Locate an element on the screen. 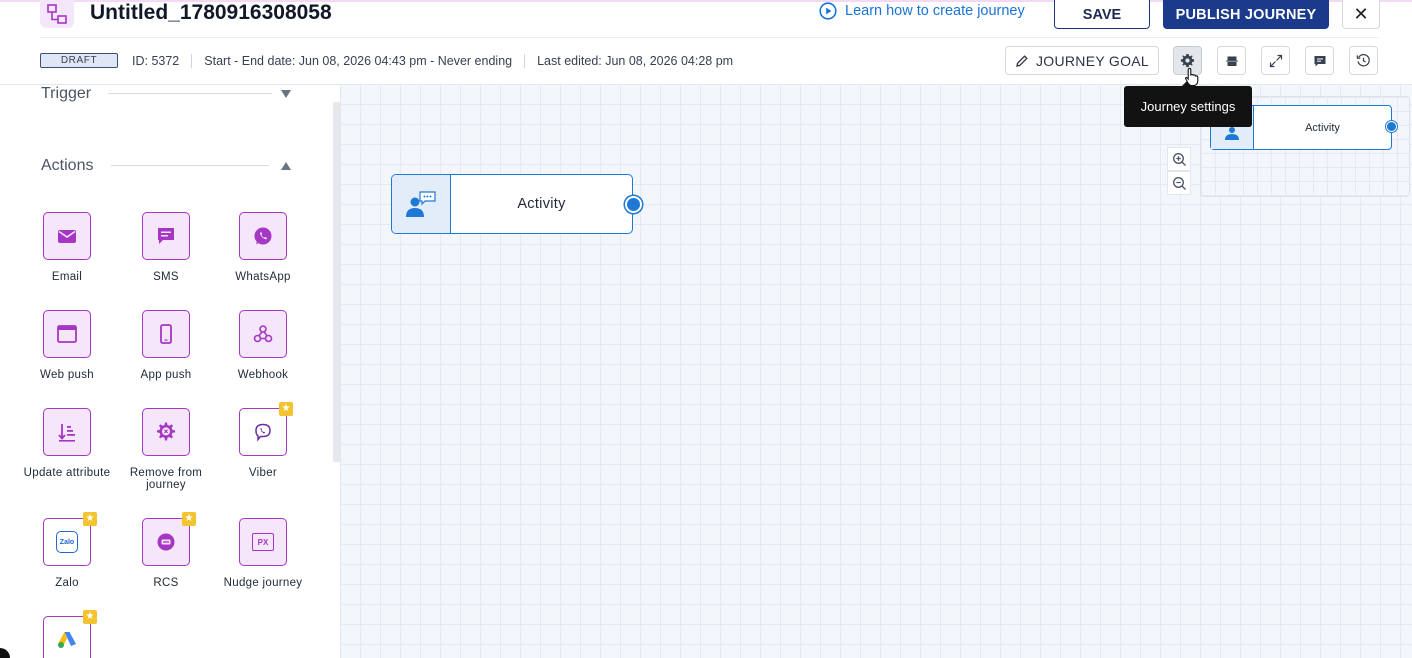 The height and width of the screenshot is (658, 1412). nudge-logo: PX is located at coordinates (263, 542).